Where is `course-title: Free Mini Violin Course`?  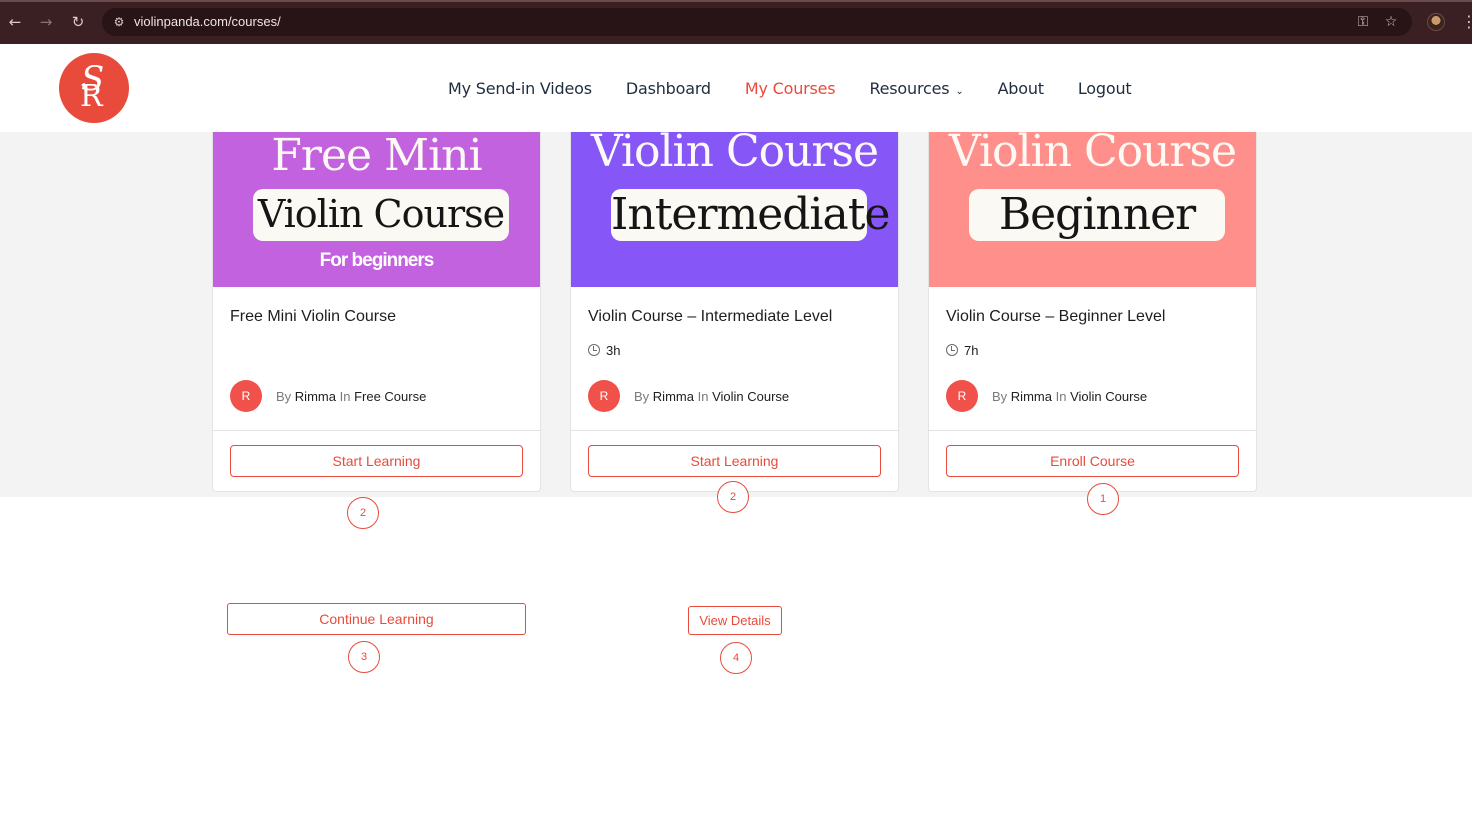
course-title: Free Mini Violin Course is located at coordinates (313, 317).